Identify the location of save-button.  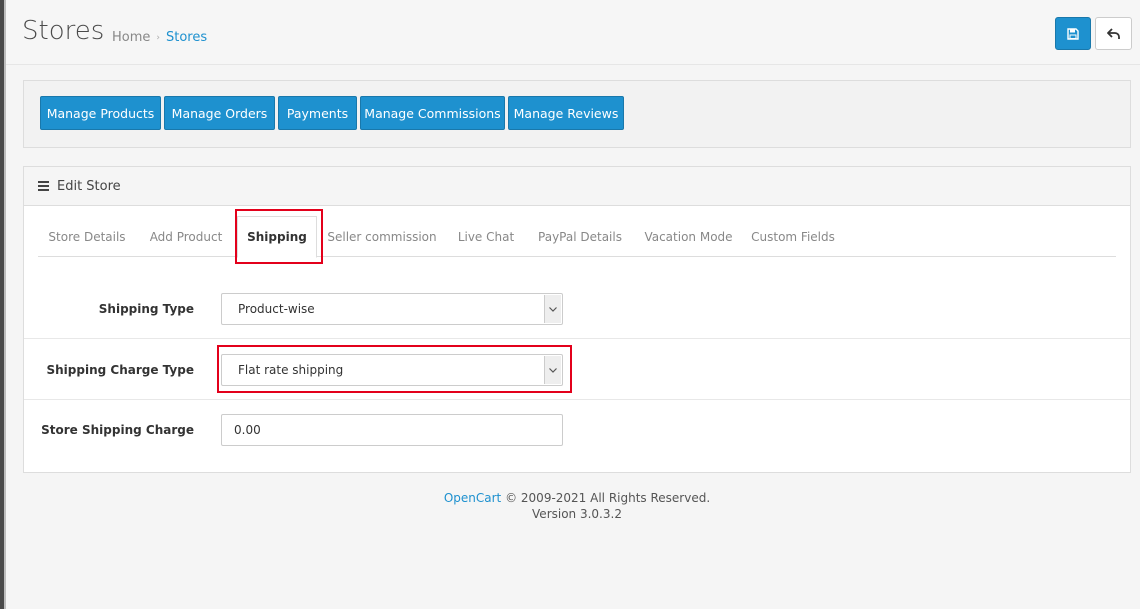
(1073, 33).